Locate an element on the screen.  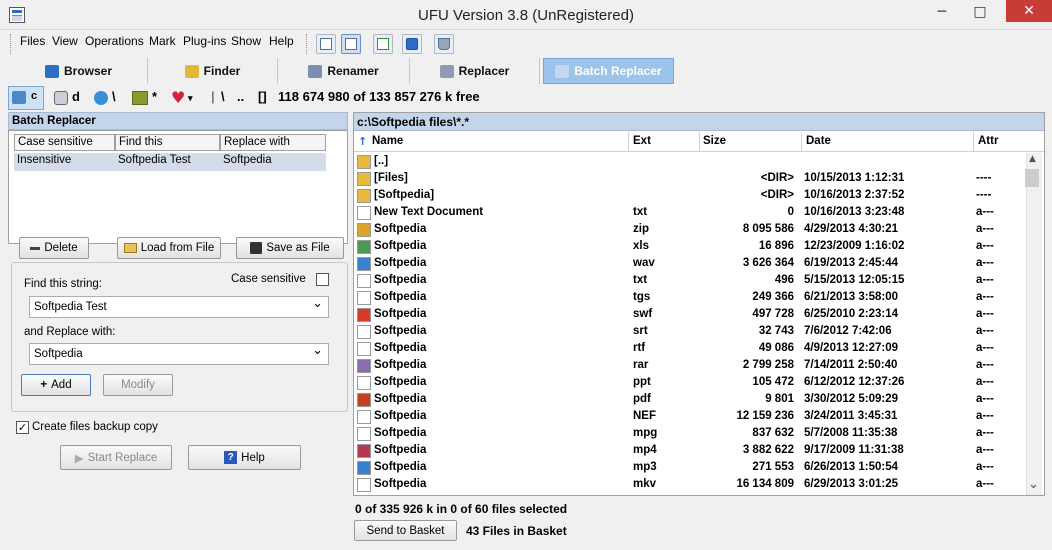
modify-button: Modify is located at coordinates (138, 385).